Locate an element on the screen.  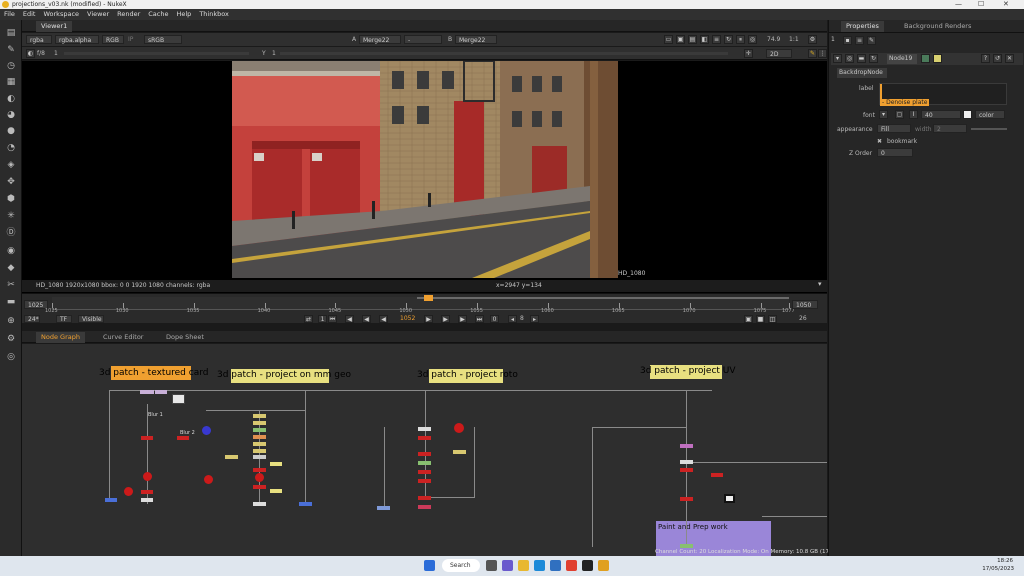
minimize-button: — is located at coordinates (958, 4).